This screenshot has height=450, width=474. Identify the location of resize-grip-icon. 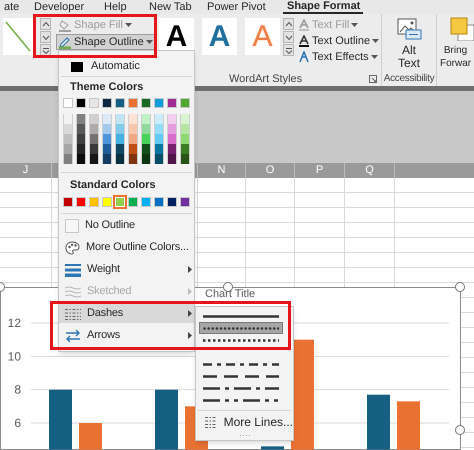
(244, 435).